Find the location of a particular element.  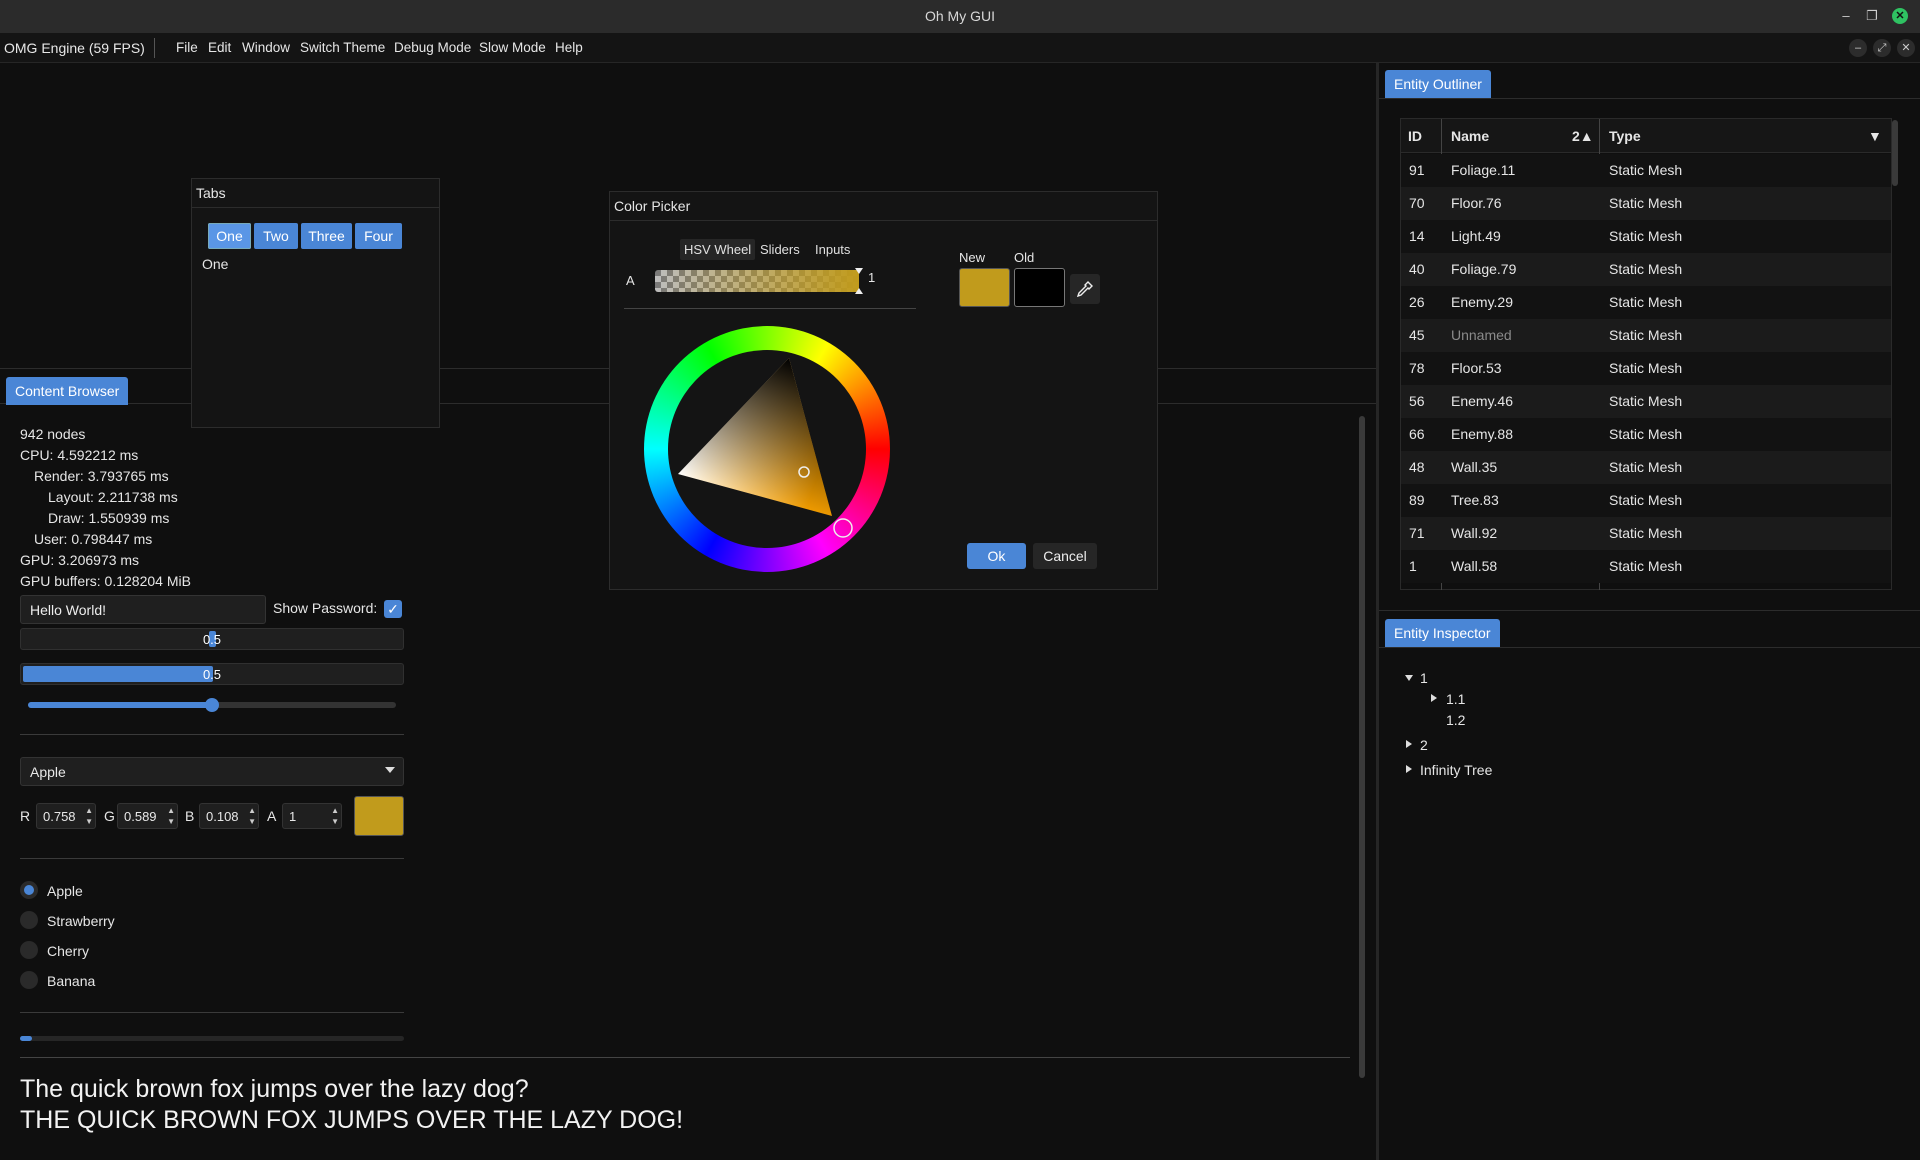

r-input: 0.758 ▲ ▼ is located at coordinates (66, 816).